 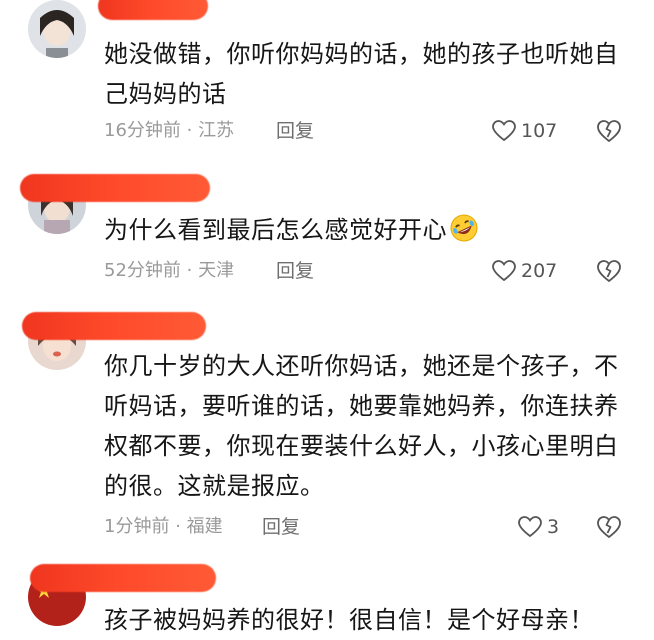 I want to click on like-count: 107, so click(x=539, y=131).